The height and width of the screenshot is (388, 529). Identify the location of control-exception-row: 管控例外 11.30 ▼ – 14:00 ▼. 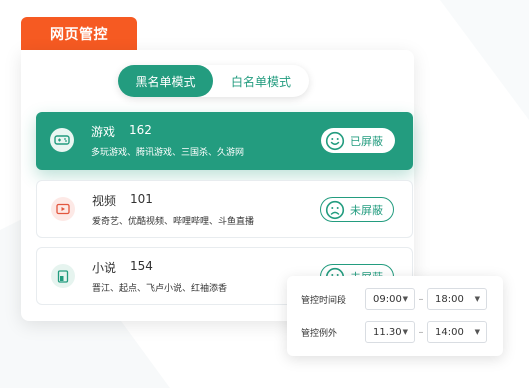
(394, 332).